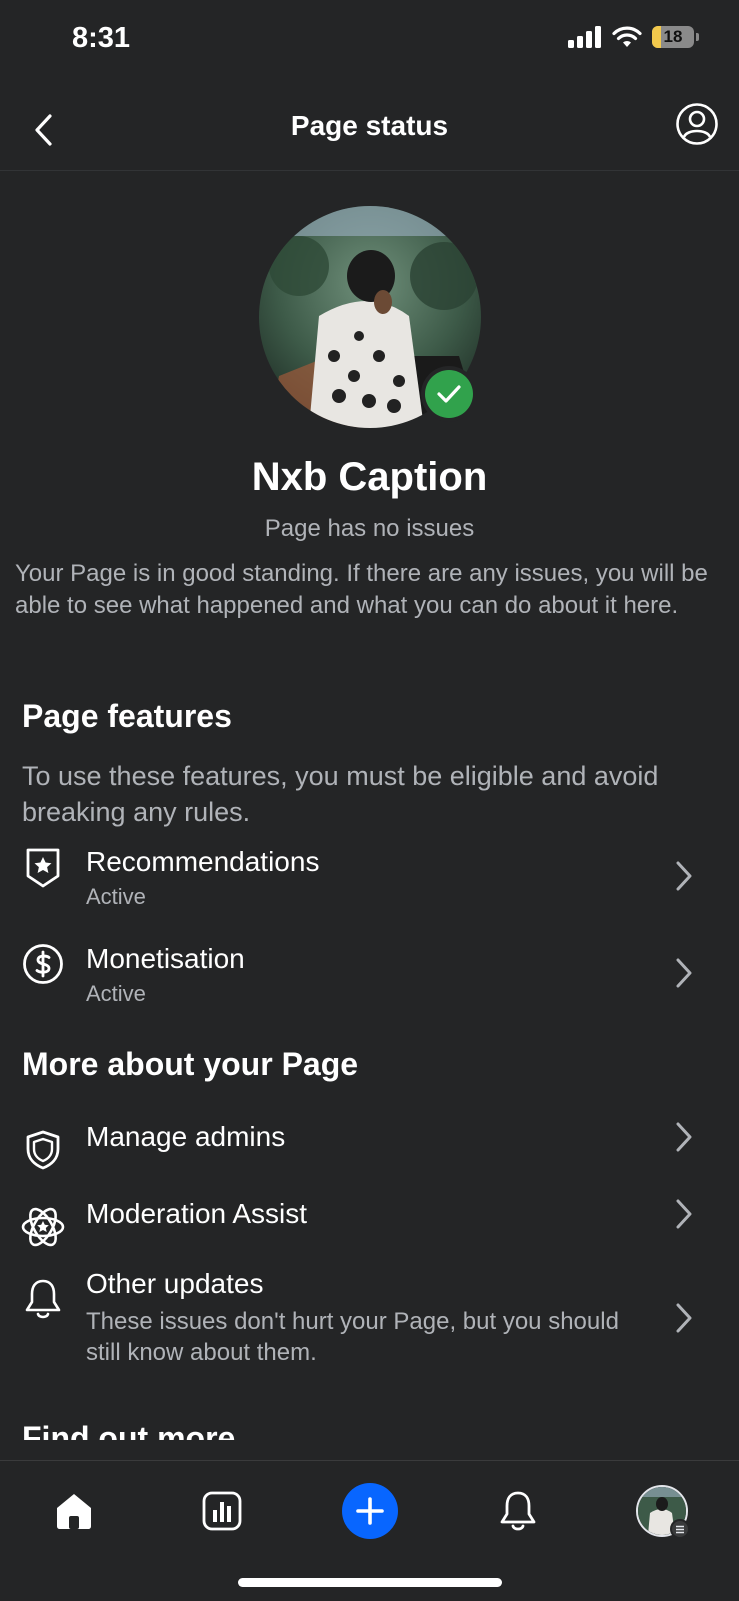 This screenshot has height=1601, width=739. I want to click on badge-star-icon, so click(43, 867).